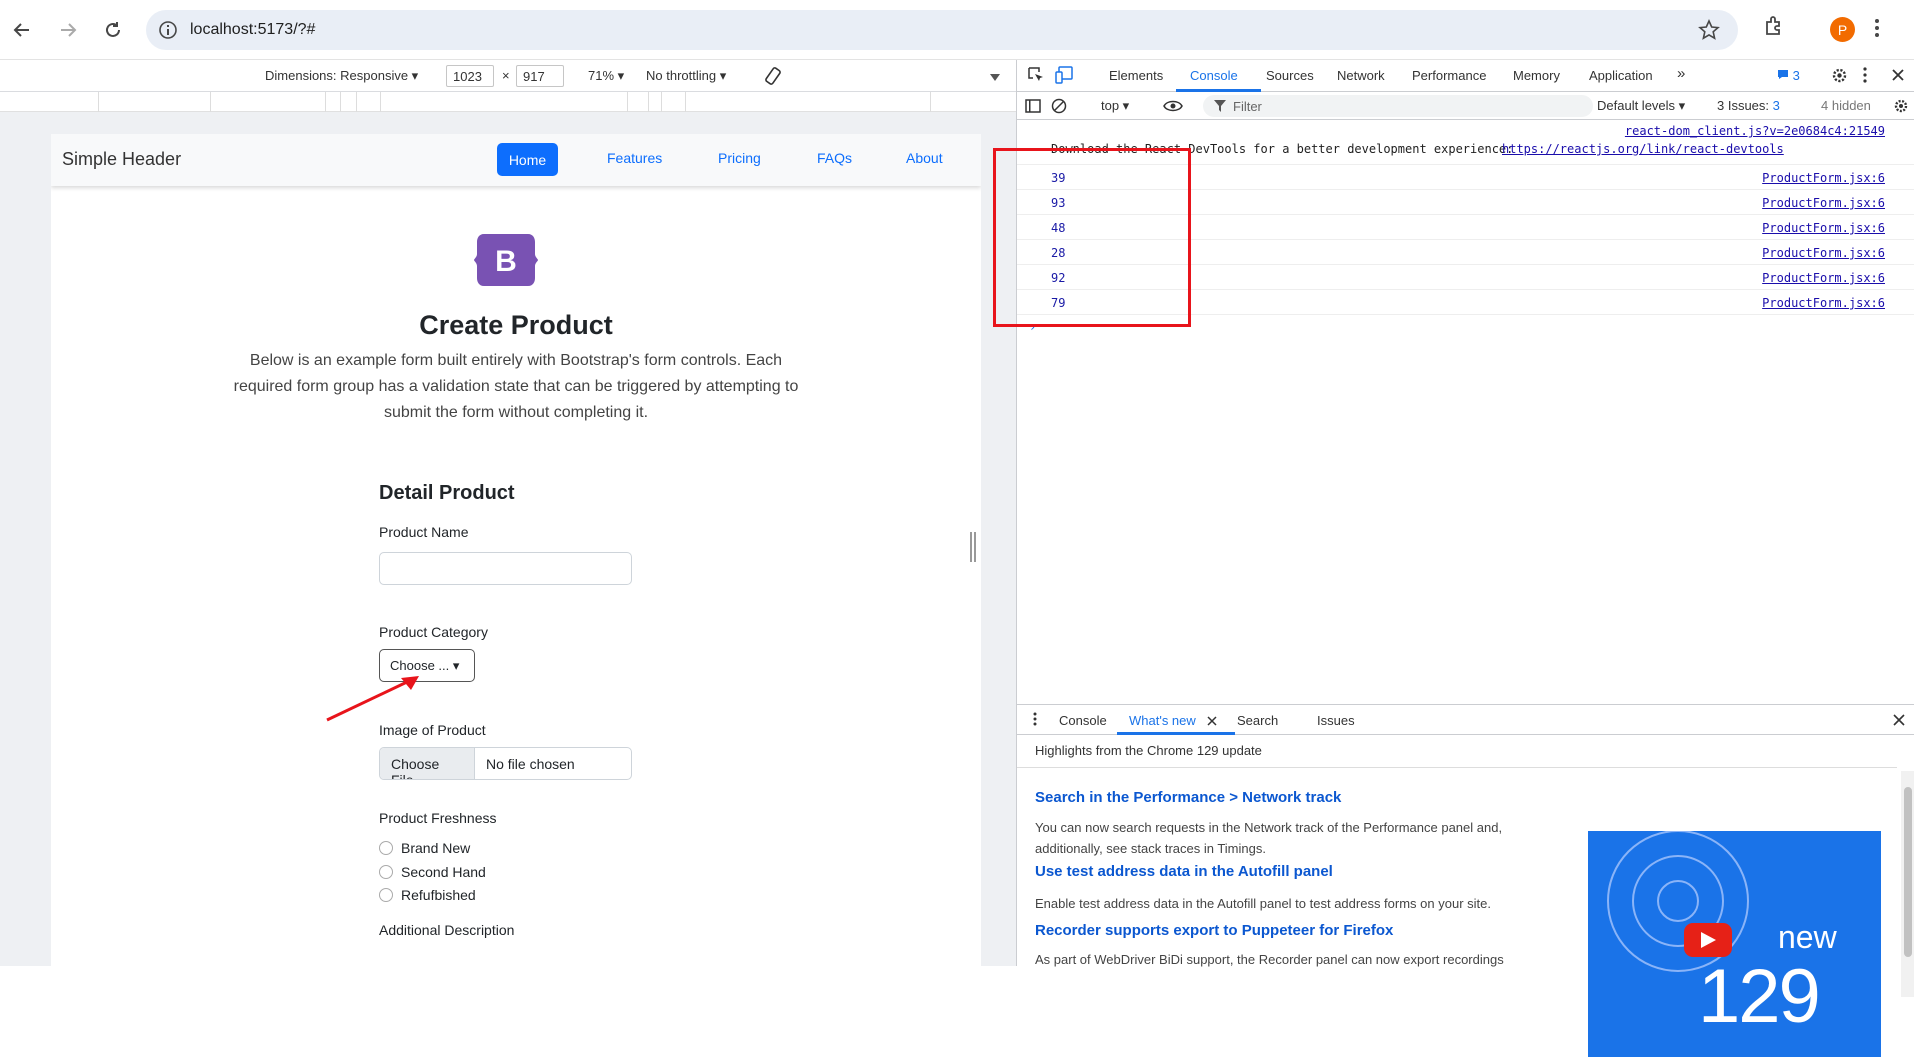 This screenshot has width=1914, height=1057. Describe the element at coordinates (121, 159) in the screenshot. I see `site-brand: Simple Header` at that location.